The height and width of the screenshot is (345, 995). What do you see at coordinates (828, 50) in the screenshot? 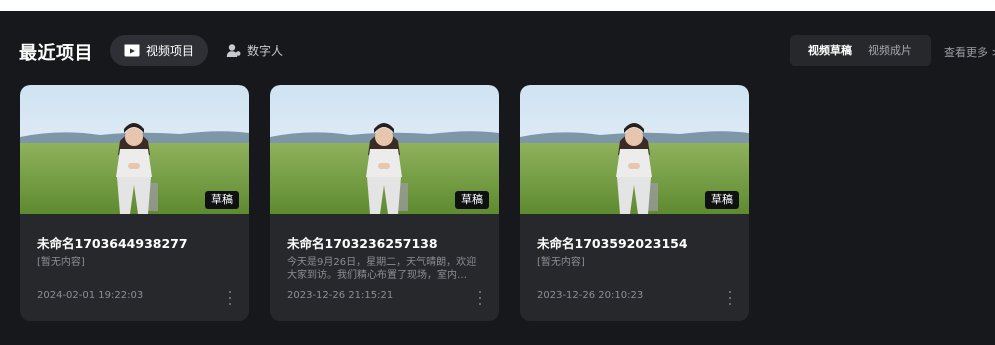
I see `segment-video-draft: 视频草稿` at bounding box center [828, 50].